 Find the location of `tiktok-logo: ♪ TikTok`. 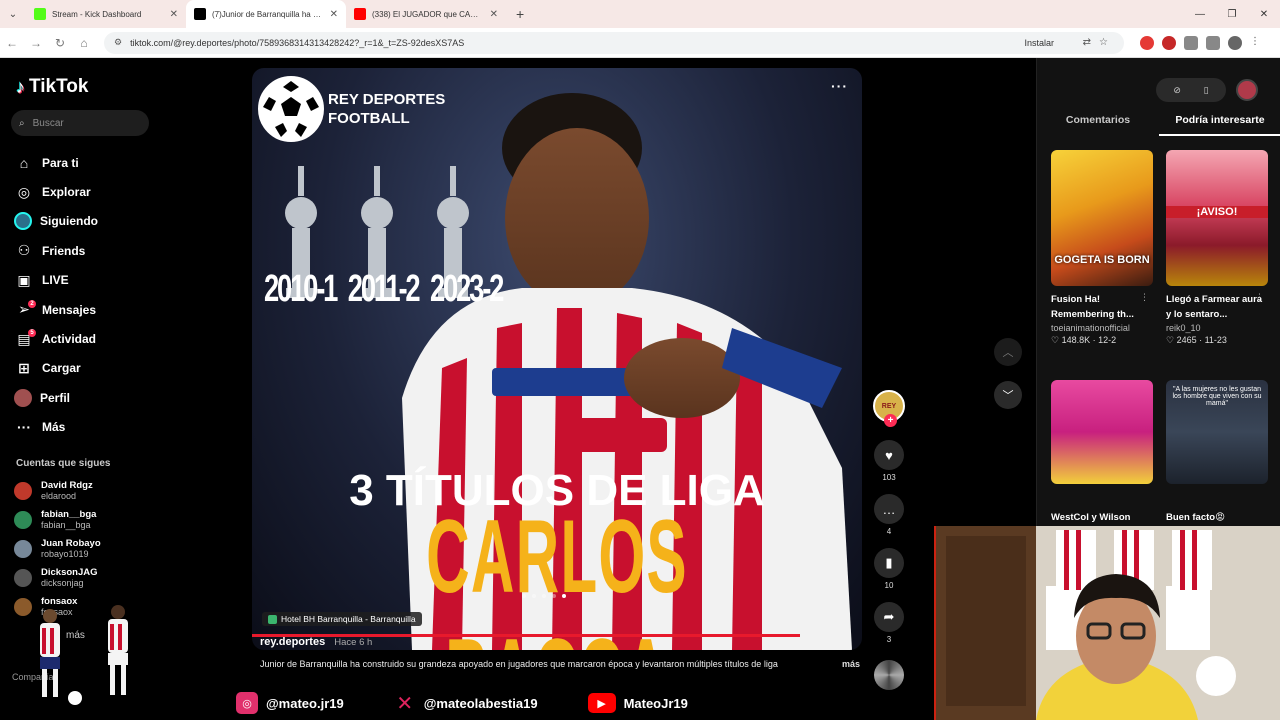

tiktok-logo: ♪ TikTok is located at coordinates (52, 87).